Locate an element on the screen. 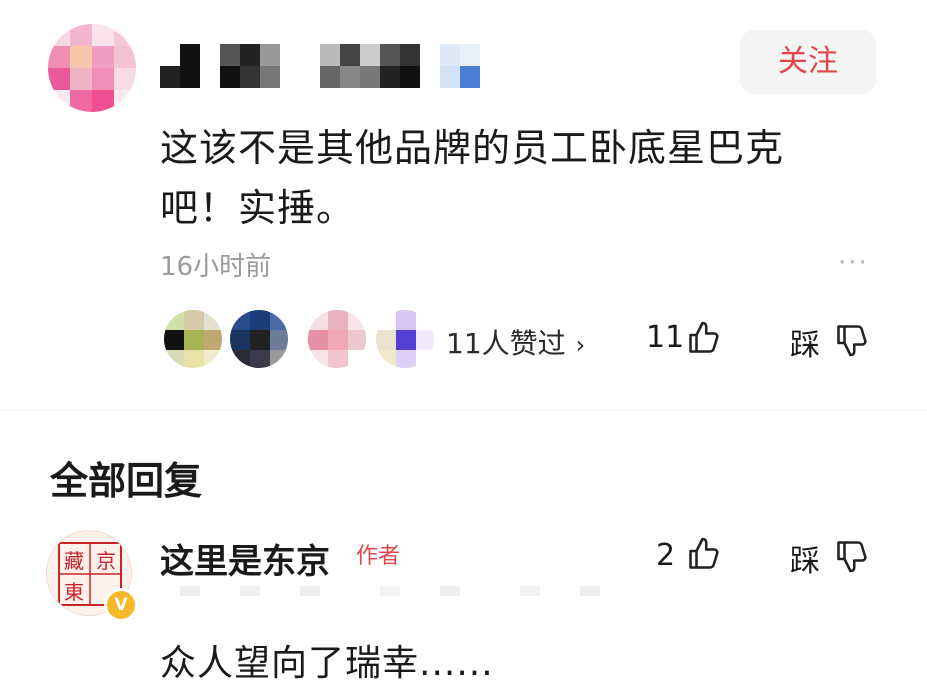 This screenshot has width=927, height=700. reply-like-count: 2 is located at coordinates (666, 555).